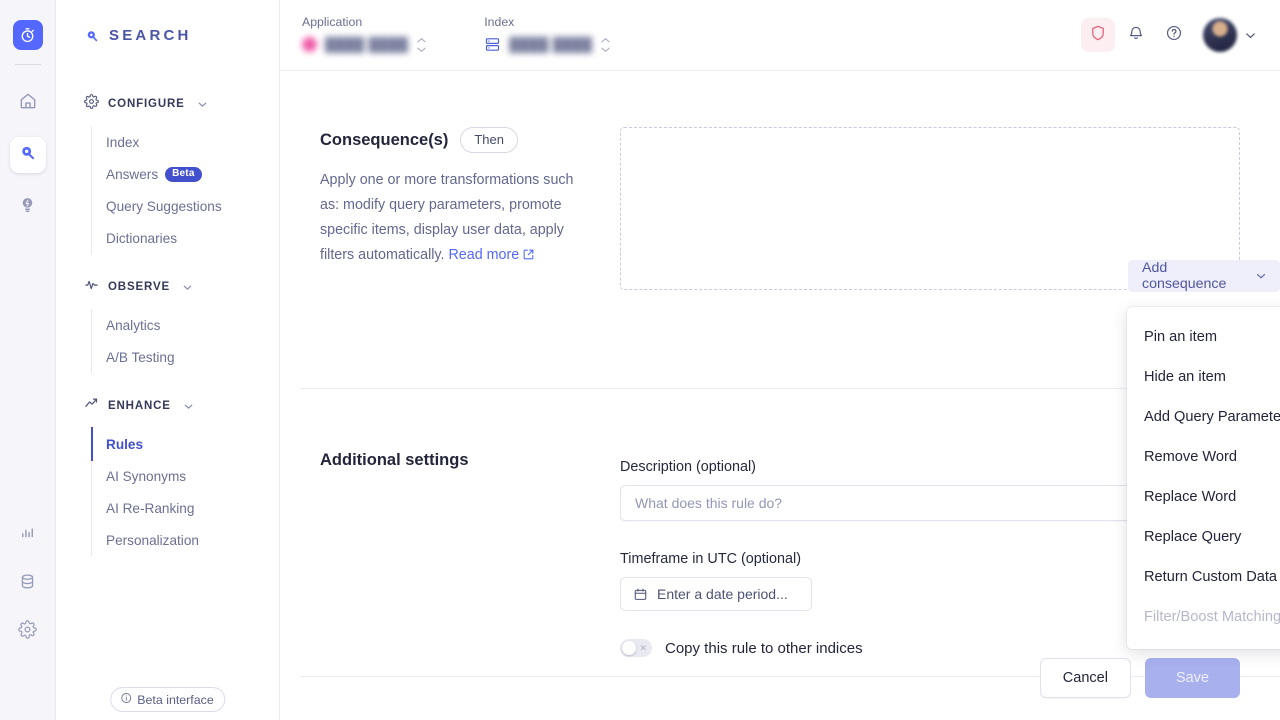 The width and height of the screenshot is (1280, 720). What do you see at coordinates (764, 648) in the screenshot?
I see `copy-rule-toggle-label: Copy this rule to other indices` at bounding box center [764, 648].